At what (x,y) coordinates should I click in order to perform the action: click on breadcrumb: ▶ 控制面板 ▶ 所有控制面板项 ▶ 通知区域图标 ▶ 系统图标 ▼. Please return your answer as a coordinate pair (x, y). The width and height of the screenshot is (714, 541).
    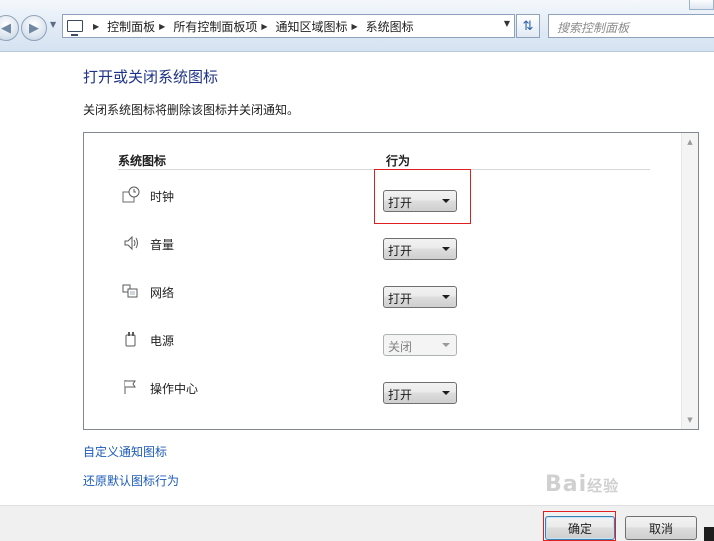
    Looking at the image, I should click on (288, 26).